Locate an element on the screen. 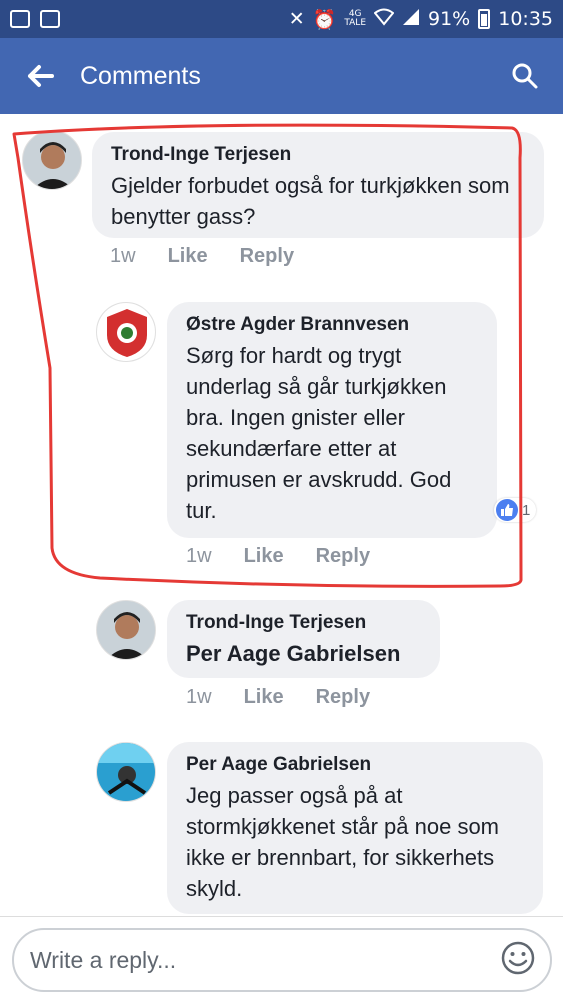 The image size is (563, 1000). search-icon is located at coordinates (525, 76).